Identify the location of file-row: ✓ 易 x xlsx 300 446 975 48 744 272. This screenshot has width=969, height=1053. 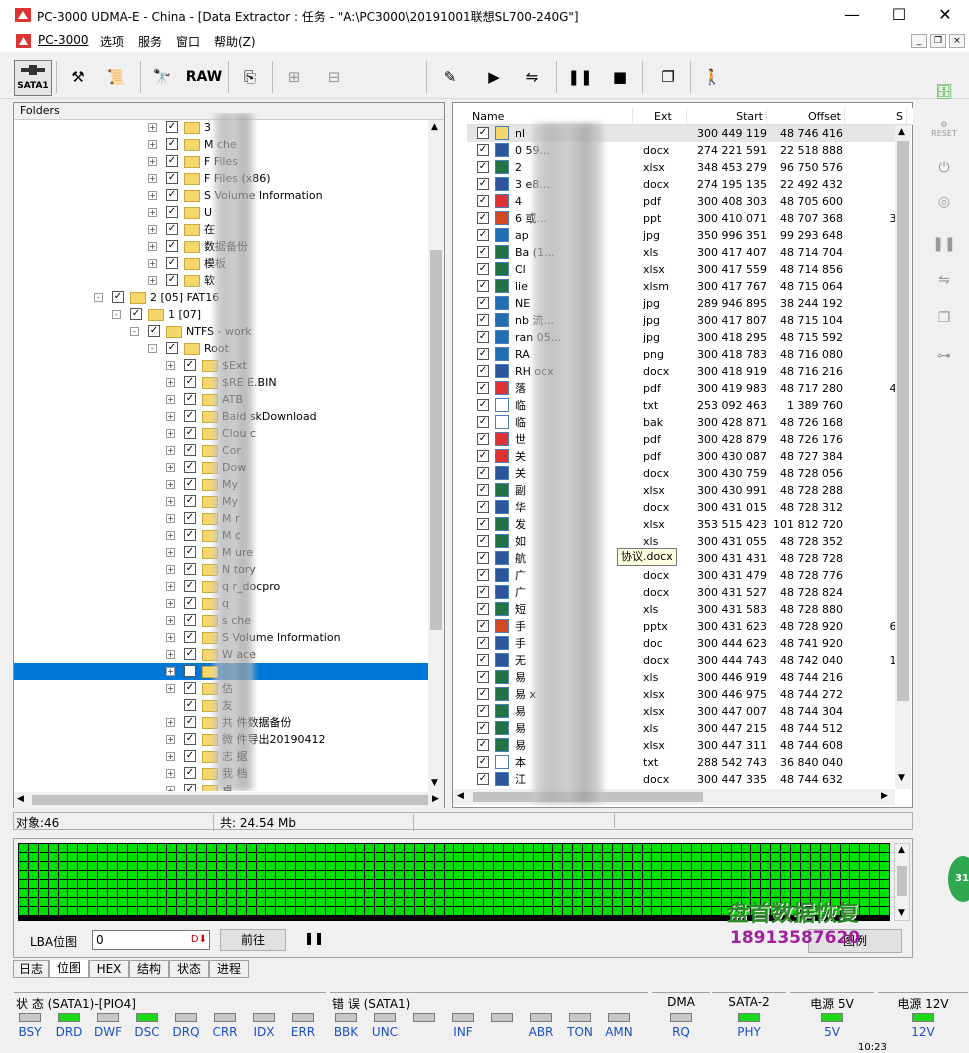
(681, 694).